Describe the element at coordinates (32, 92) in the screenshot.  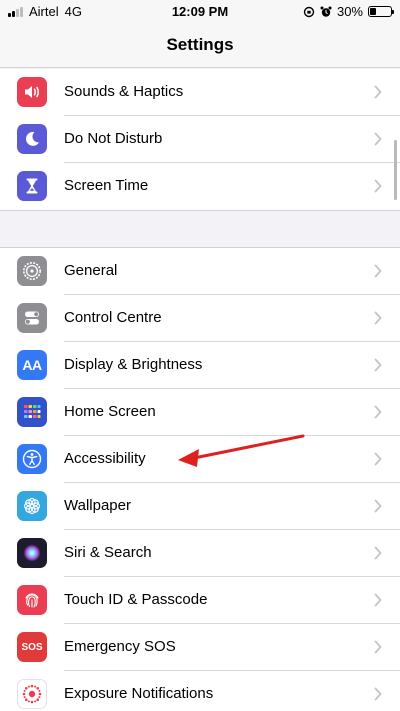
I see `speaker-icon` at that location.